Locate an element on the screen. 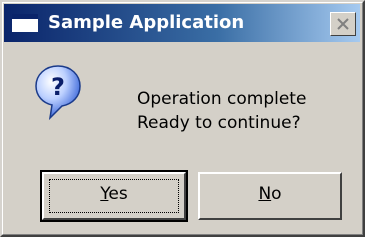  question-icon: ? is located at coordinates (58, 93).